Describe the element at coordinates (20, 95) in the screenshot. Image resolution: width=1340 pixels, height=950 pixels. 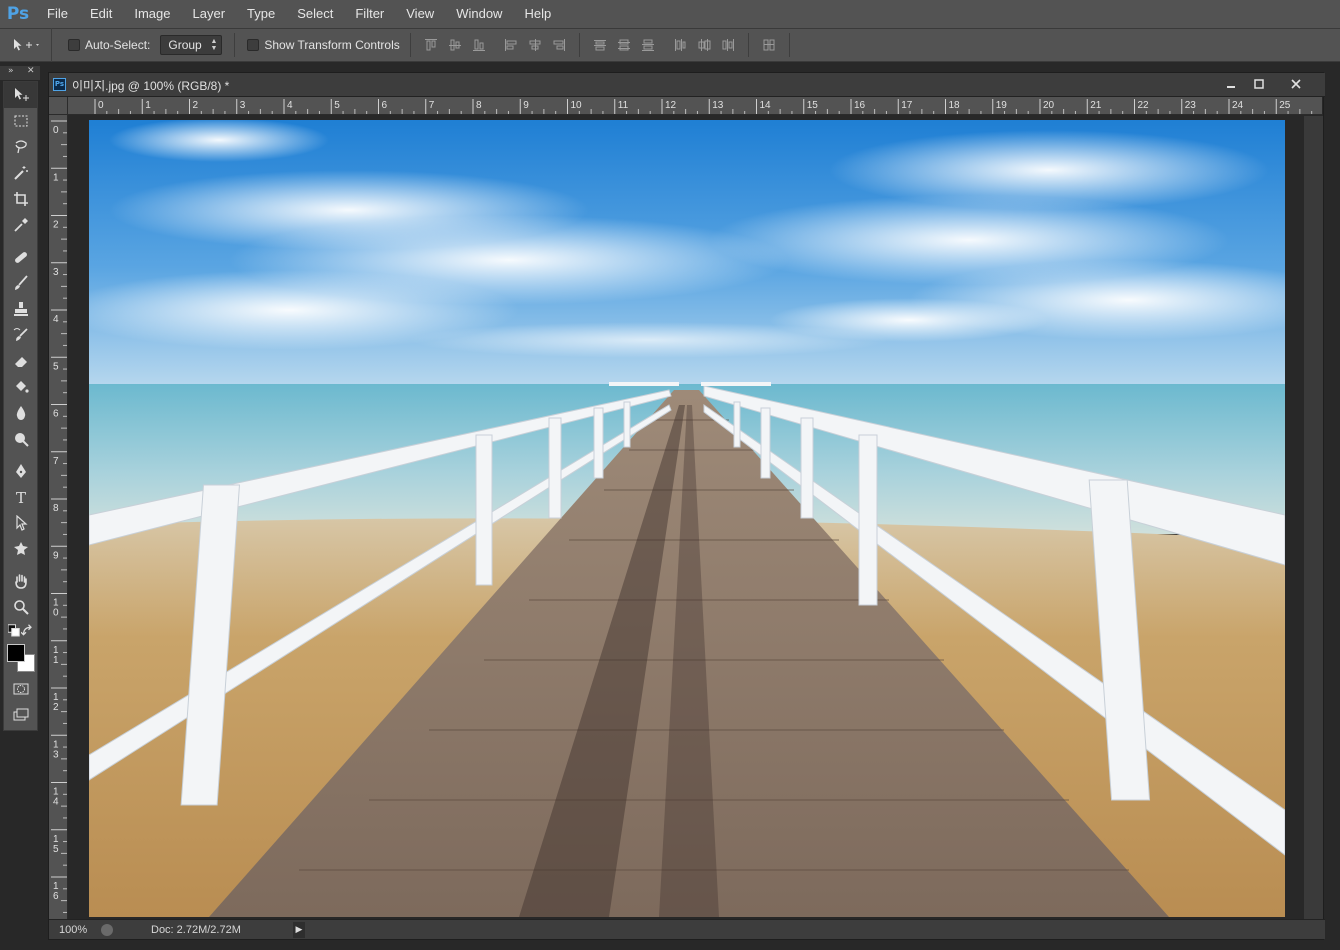
I see `move-tool` at that location.